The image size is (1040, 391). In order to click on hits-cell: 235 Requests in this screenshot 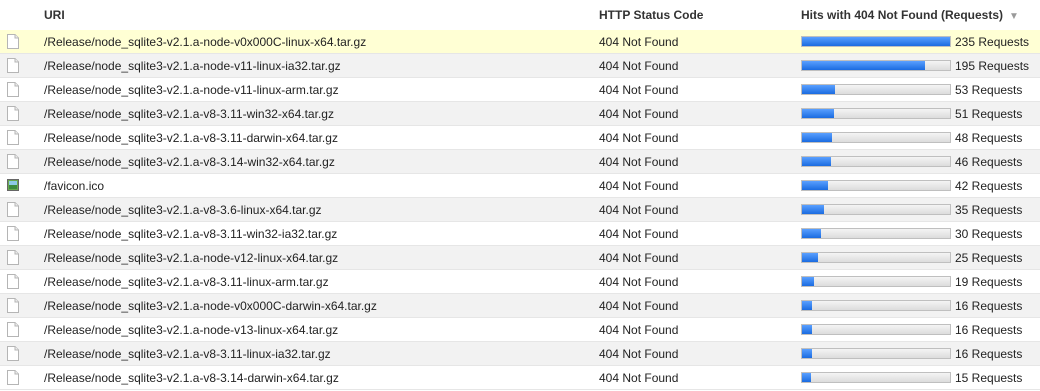, I will do `click(992, 42)`.